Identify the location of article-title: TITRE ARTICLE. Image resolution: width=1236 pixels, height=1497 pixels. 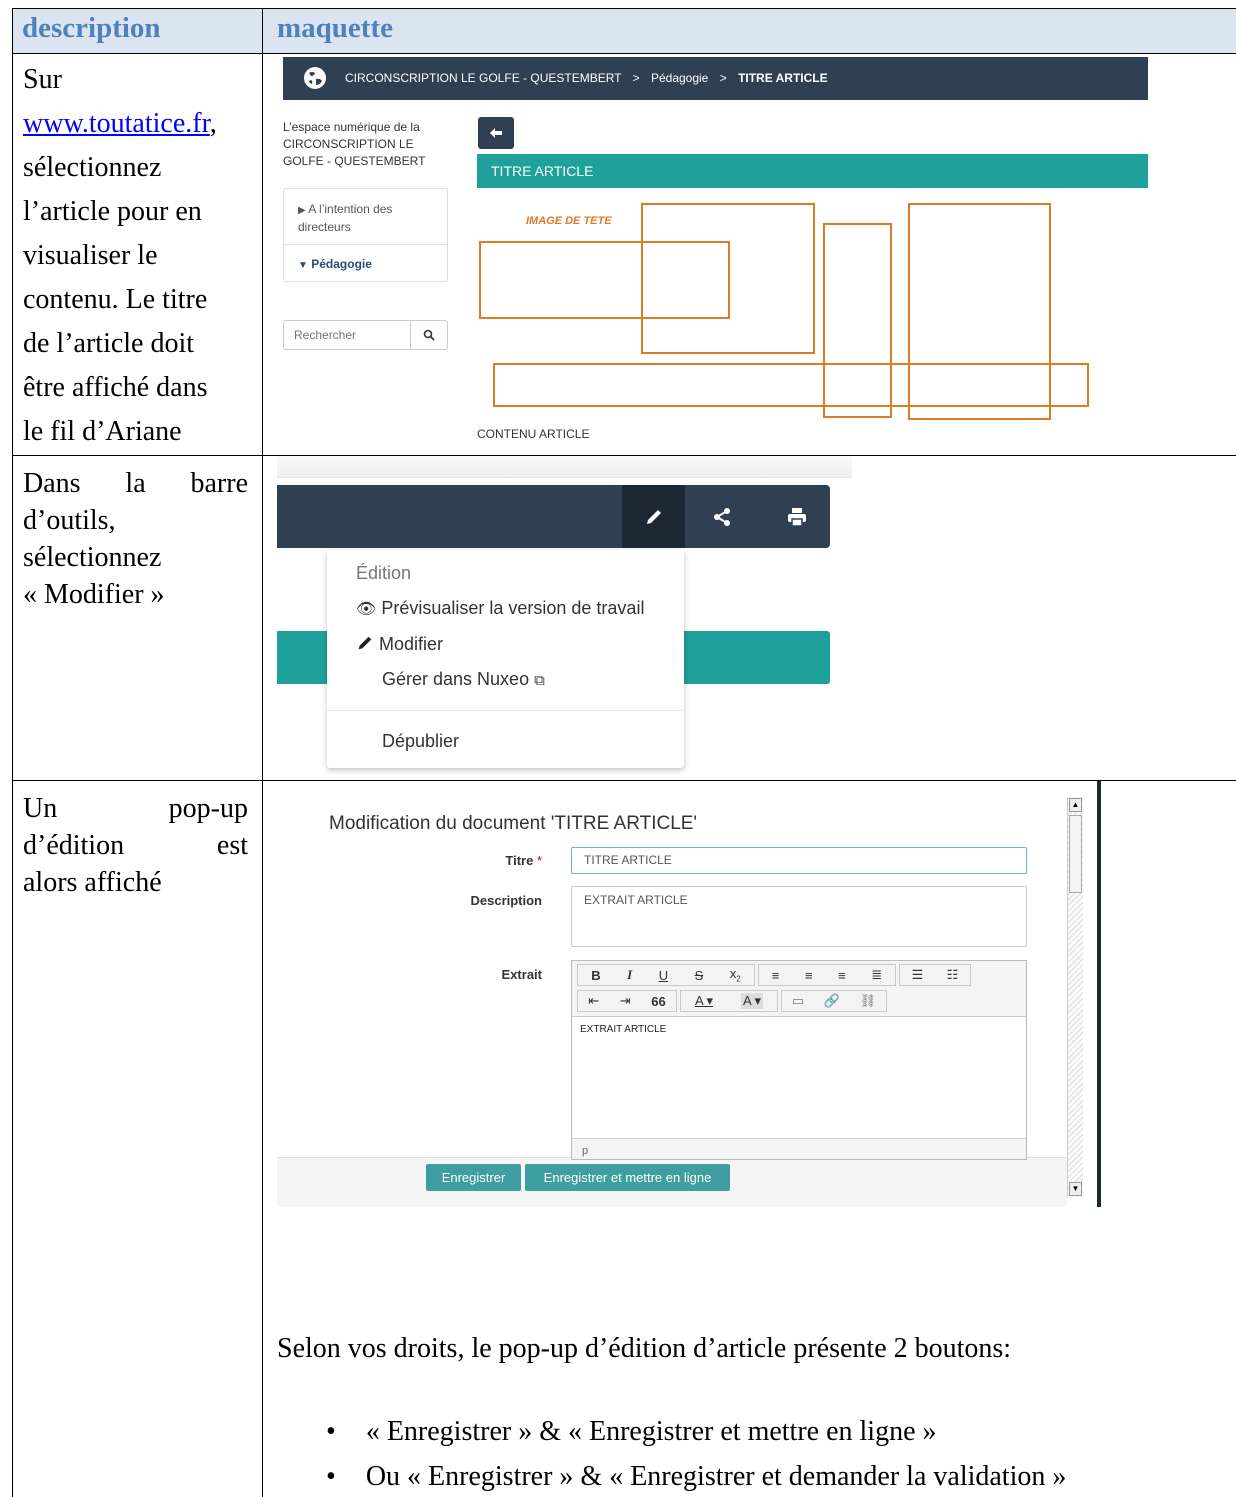
(542, 171).